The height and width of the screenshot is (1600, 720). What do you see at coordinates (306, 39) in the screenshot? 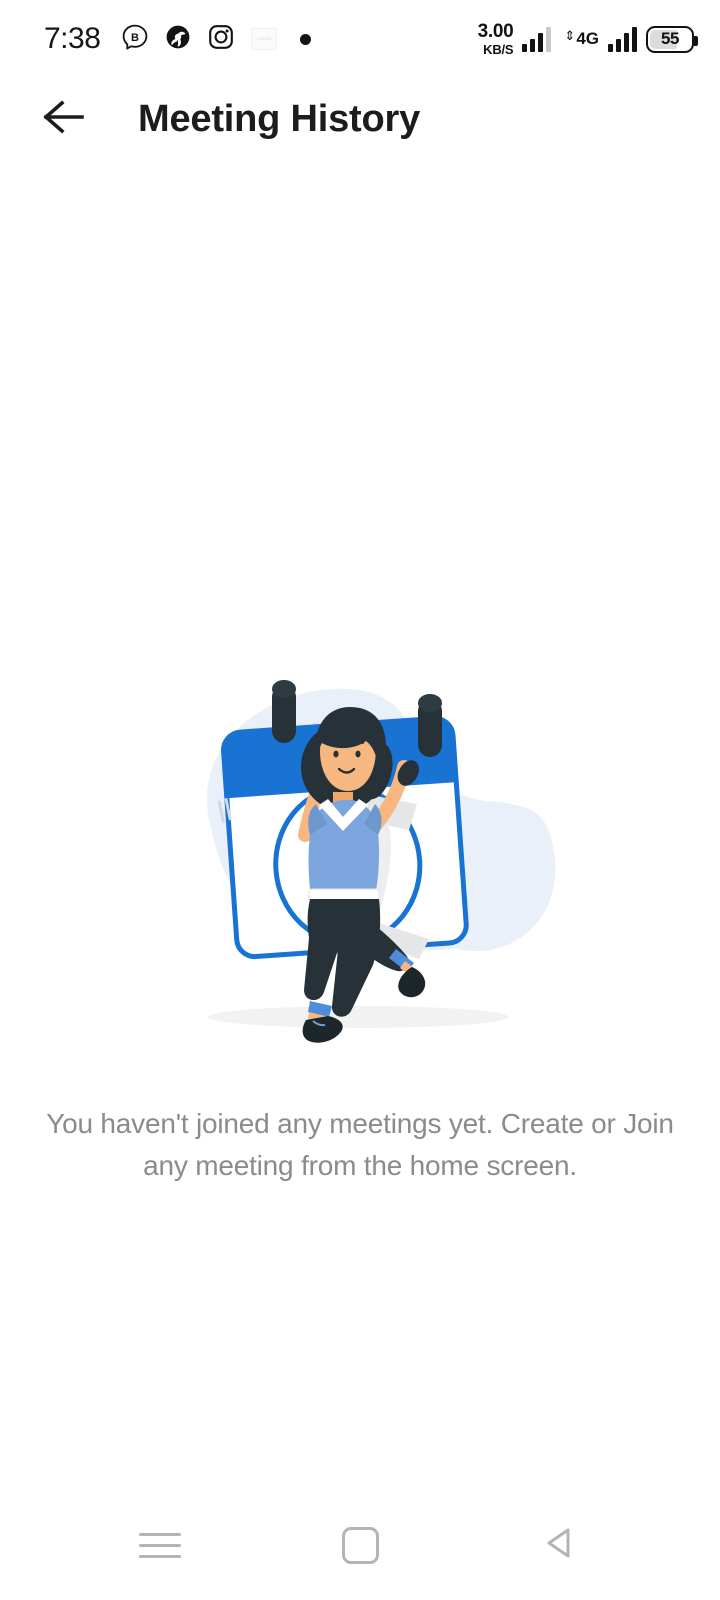
I see `notification-dot-icon` at bounding box center [306, 39].